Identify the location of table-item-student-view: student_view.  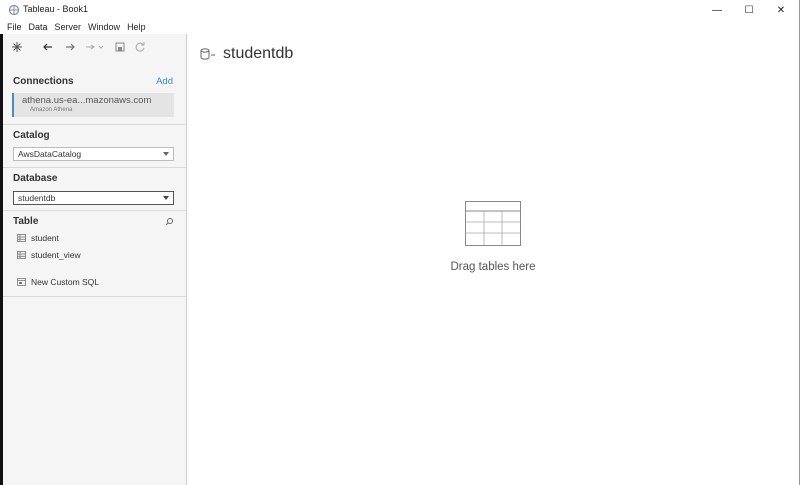
(49, 255).